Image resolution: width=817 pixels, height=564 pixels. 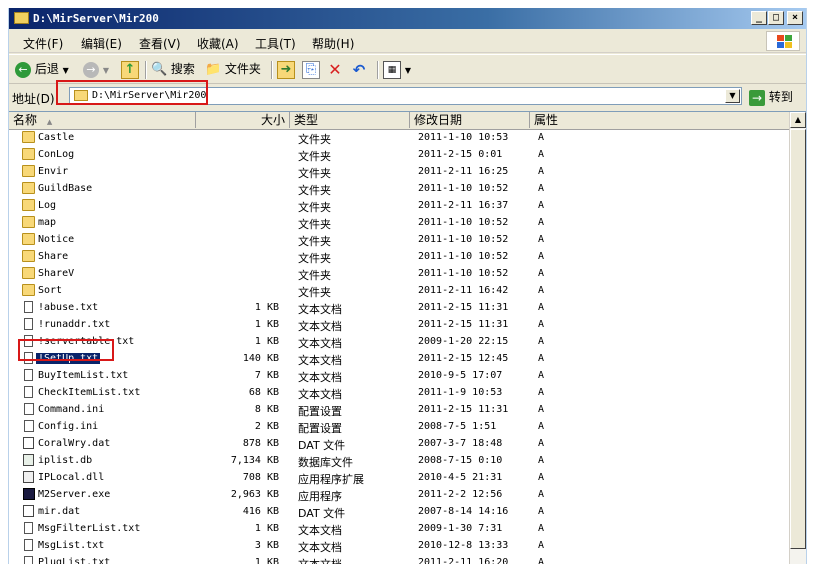 I want to click on file-row: Config.ini 2 KB 配置设置 2008-7-5 1:51 A, so click(x=399, y=427).